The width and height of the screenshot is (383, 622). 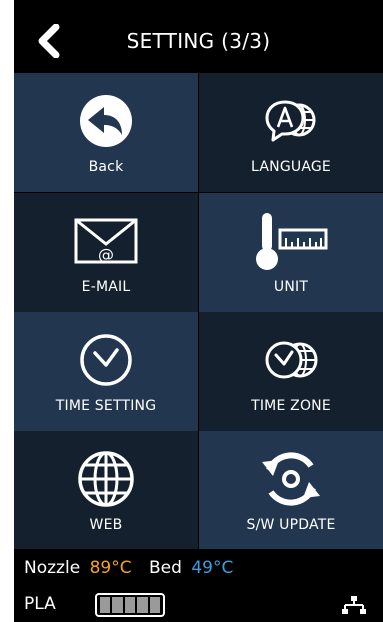 I want to click on bed-label: Bed, so click(x=165, y=568).